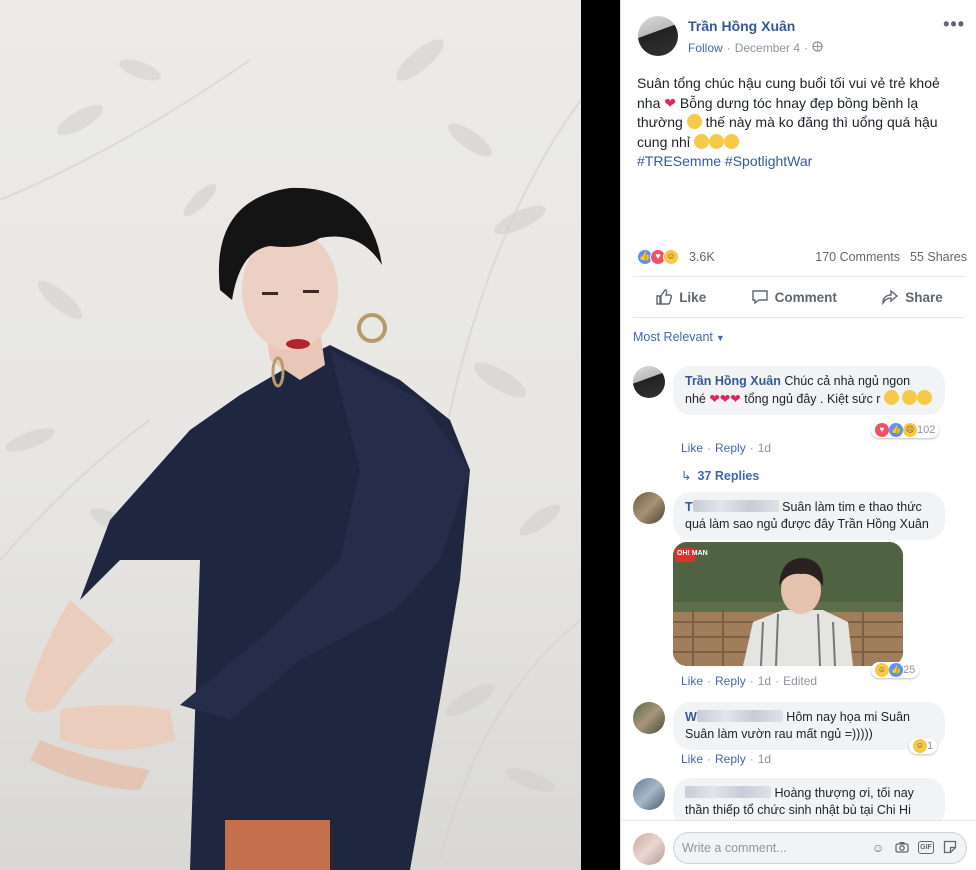  I want to click on gif-icon: GIF, so click(926, 847).